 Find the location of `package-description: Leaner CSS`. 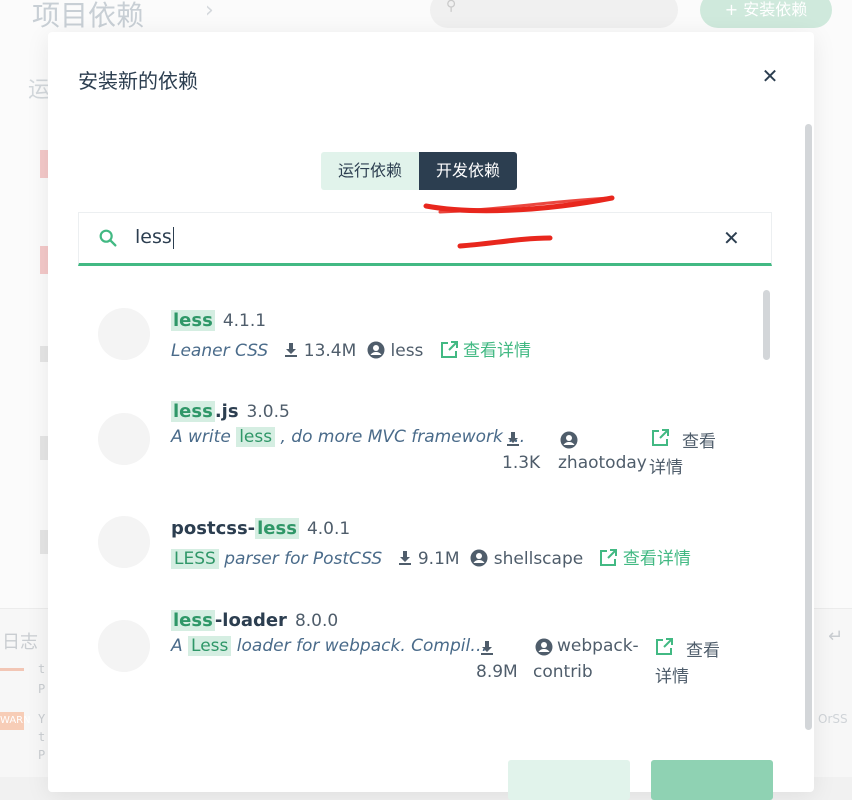

package-description: Leaner CSS is located at coordinates (220, 351).